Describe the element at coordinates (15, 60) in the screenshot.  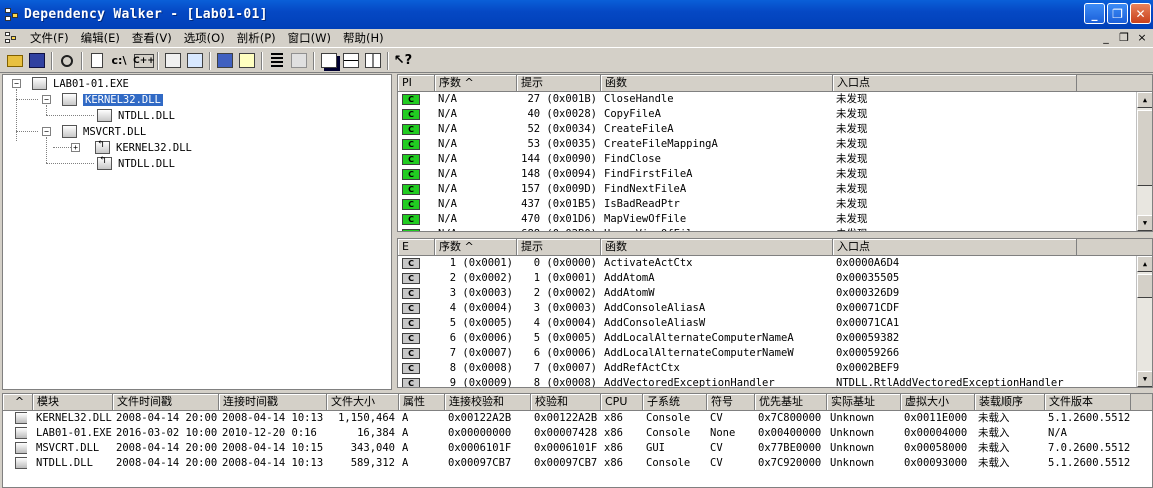
I see `open-icon` at that location.